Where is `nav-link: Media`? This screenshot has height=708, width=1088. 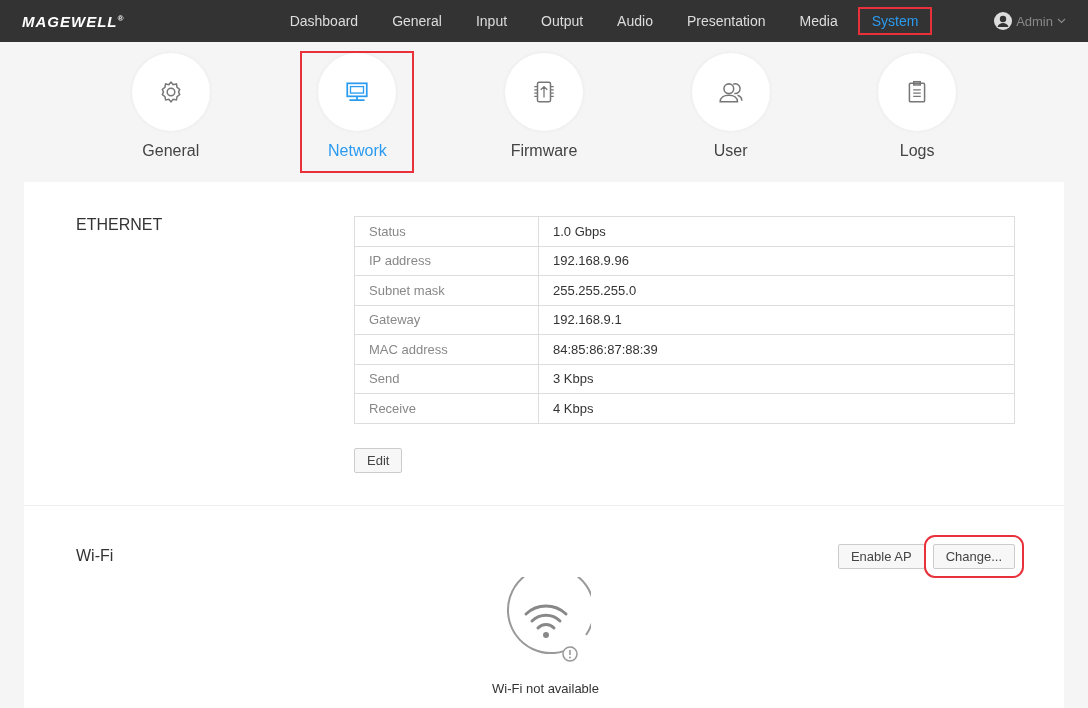 nav-link: Media is located at coordinates (818, 21).